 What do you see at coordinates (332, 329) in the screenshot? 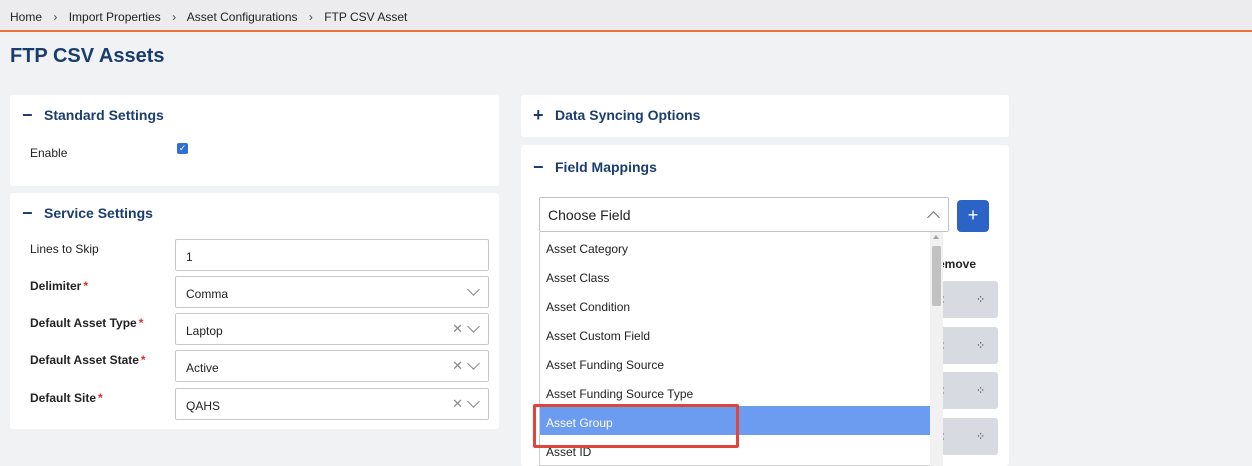
I see `default-asset-type-select: Laptop ✕` at bounding box center [332, 329].